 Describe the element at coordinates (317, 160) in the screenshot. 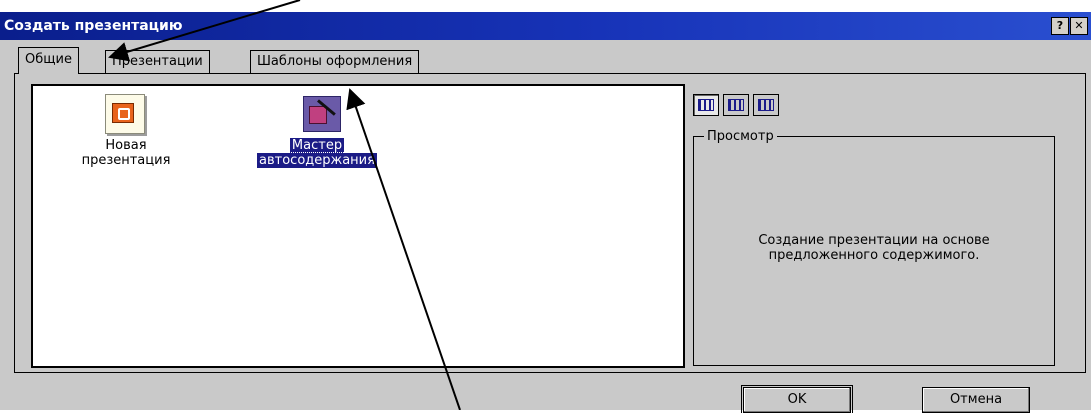

I see `item-label-line2: автосодержания` at that location.